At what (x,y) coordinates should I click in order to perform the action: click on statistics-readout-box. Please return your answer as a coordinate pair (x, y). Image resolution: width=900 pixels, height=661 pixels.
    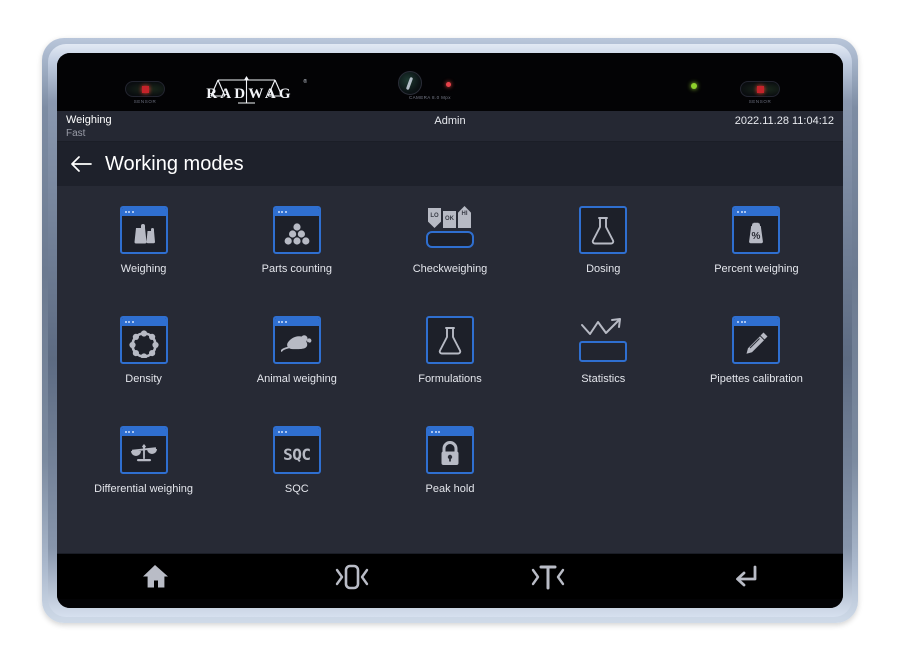
    Looking at the image, I should click on (603, 351).